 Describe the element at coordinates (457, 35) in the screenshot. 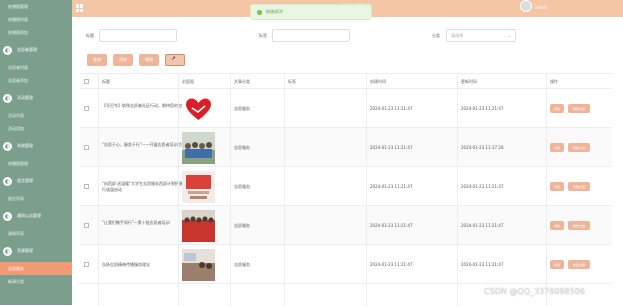

I see `category-placeholder: 请选择` at that location.